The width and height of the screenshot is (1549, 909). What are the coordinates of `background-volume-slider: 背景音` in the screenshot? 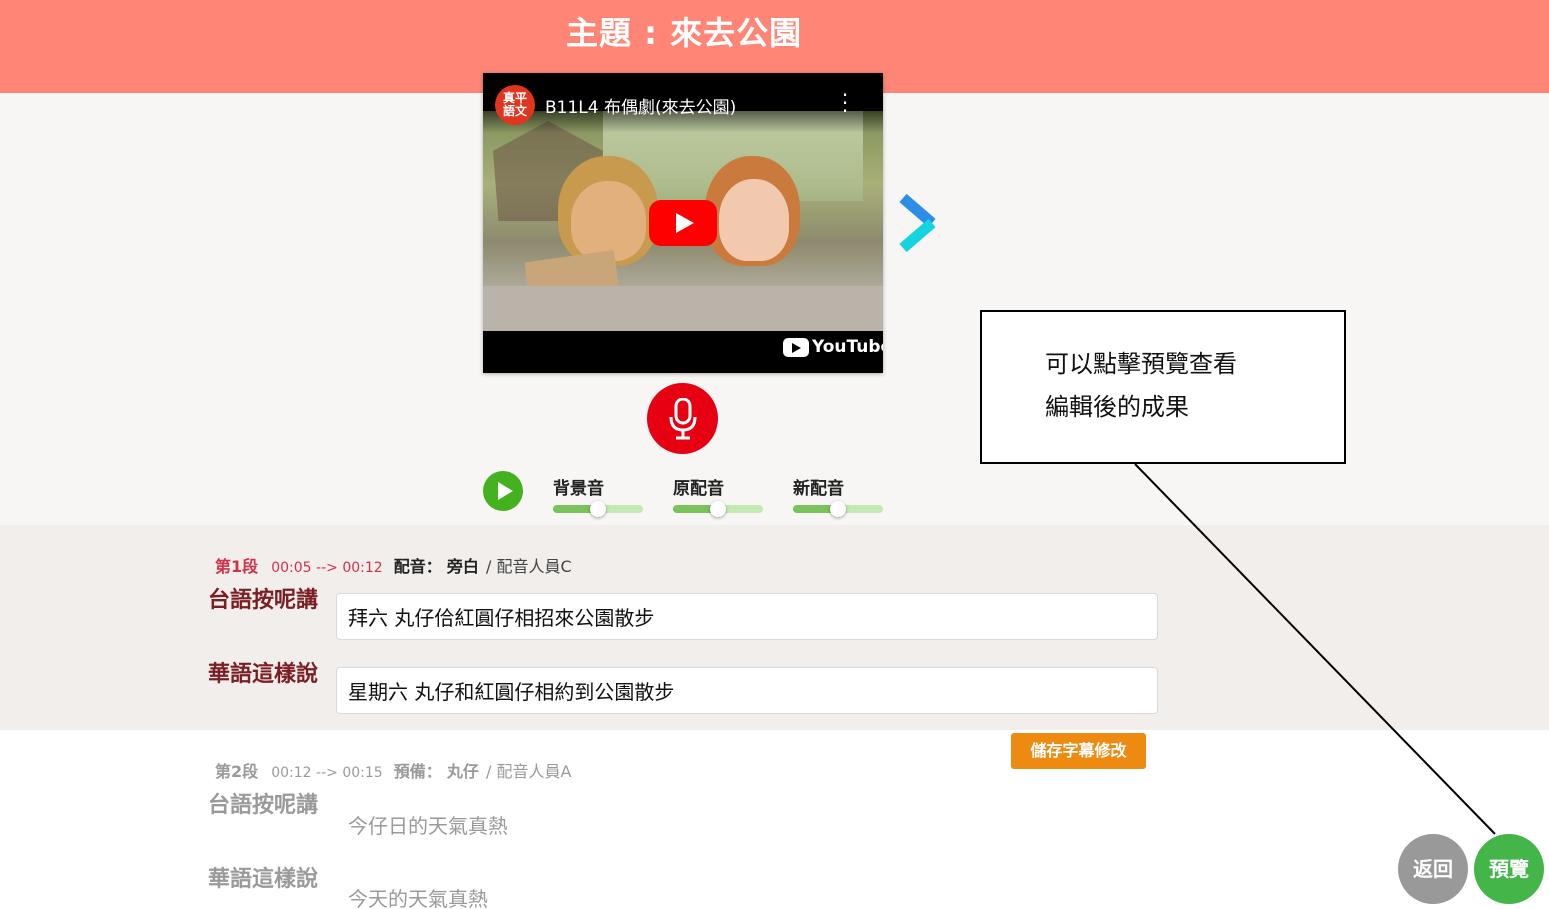 It's located at (598, 495).